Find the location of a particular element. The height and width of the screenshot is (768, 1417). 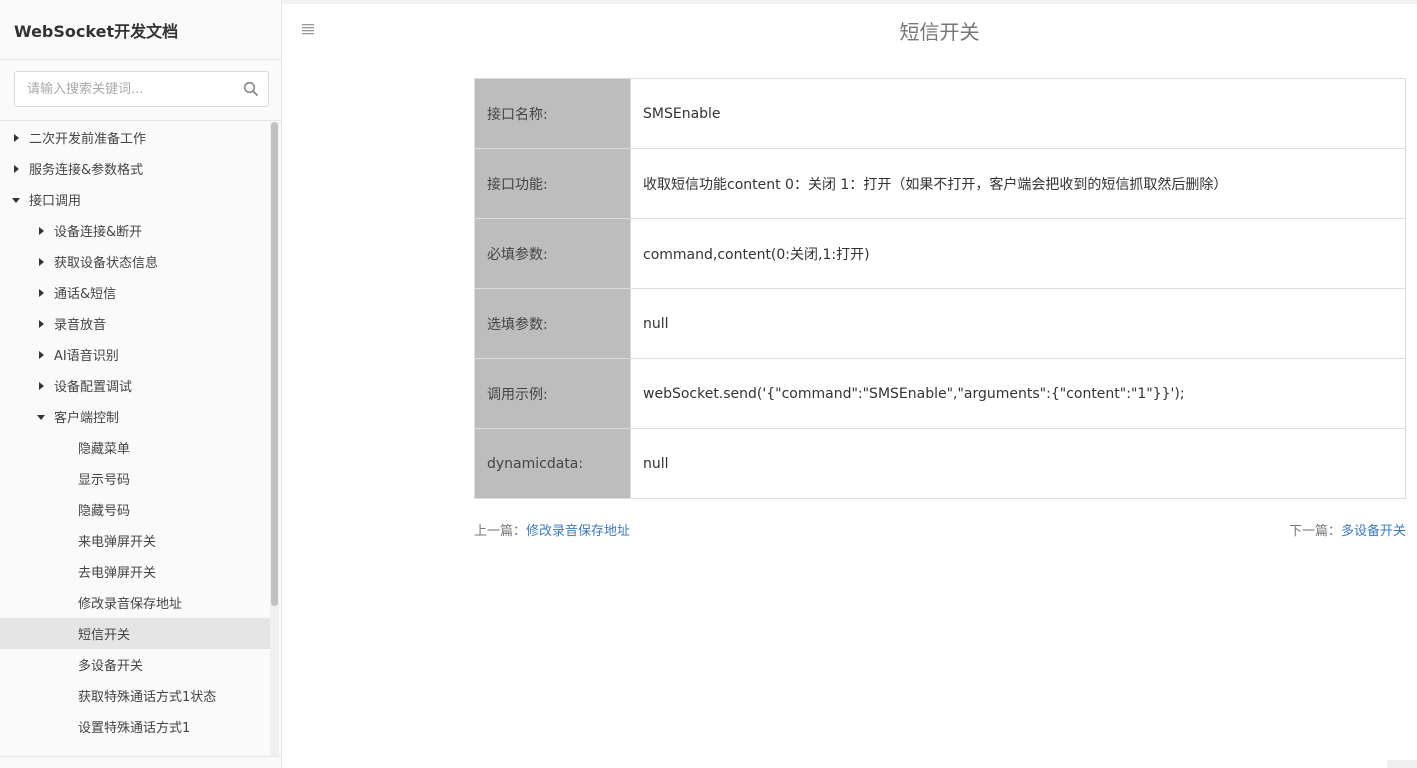

search-input is located at coordinates (141, 89).